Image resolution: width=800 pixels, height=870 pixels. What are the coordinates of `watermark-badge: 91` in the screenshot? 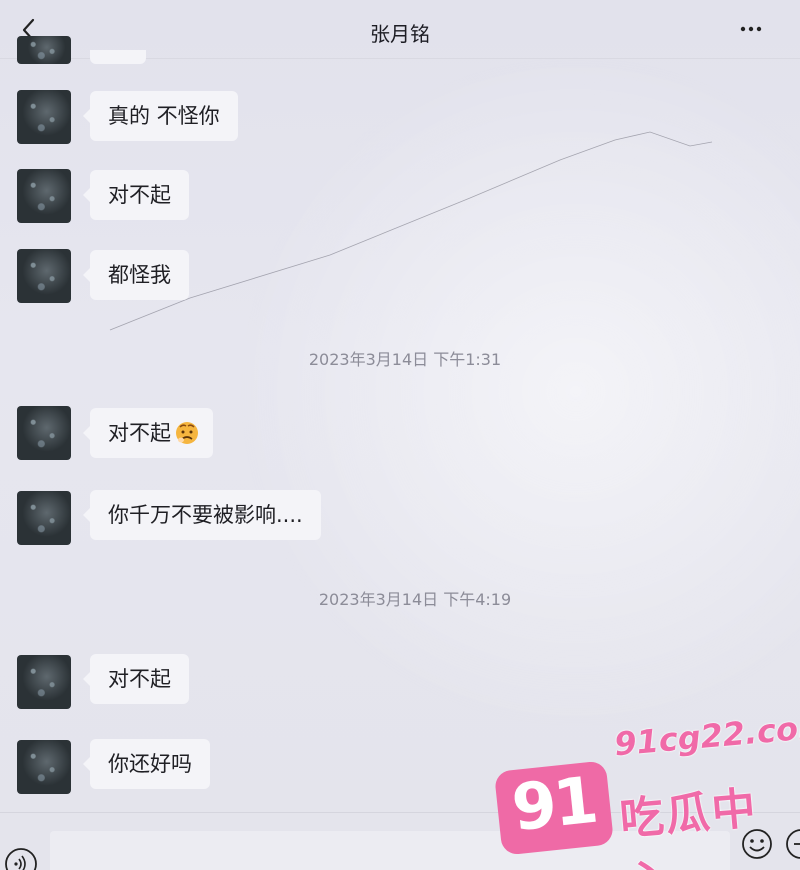 It's located at (554, 808).